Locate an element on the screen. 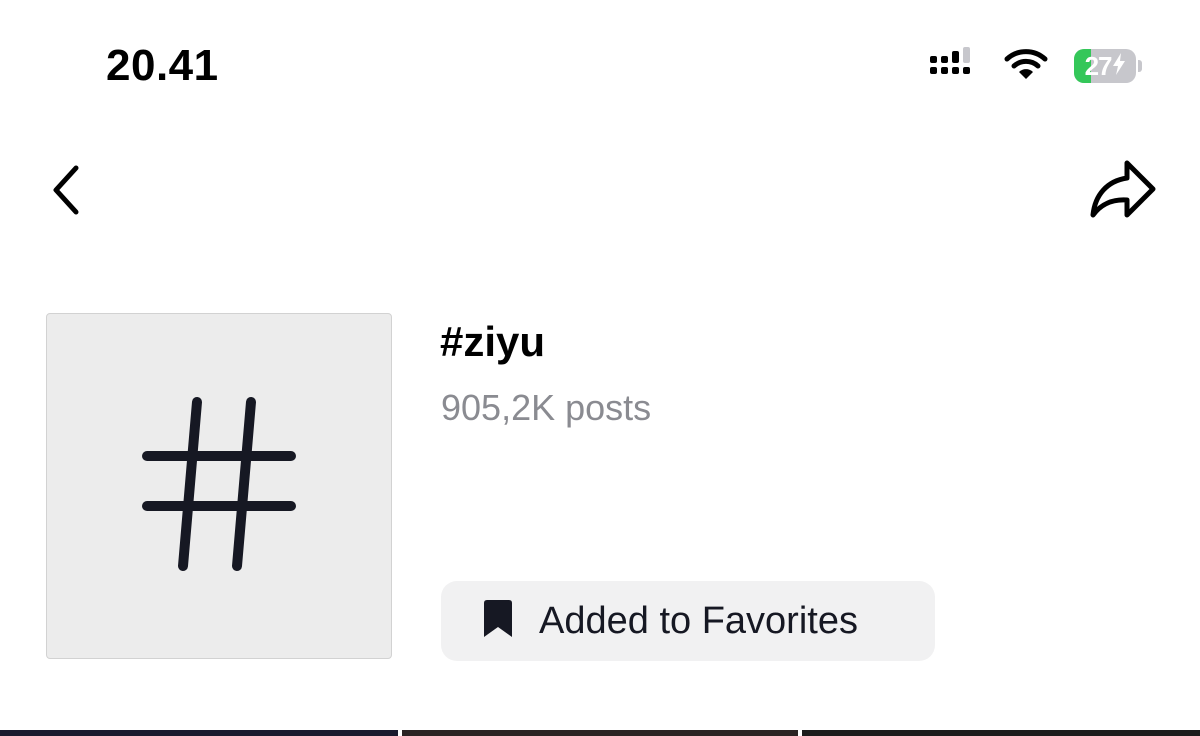 The height and width of the screenshot is (736, 1200). back-button is located at coordinates (66, 192).